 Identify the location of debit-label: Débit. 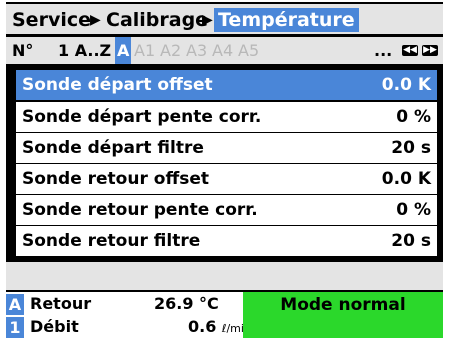
(54, 326).